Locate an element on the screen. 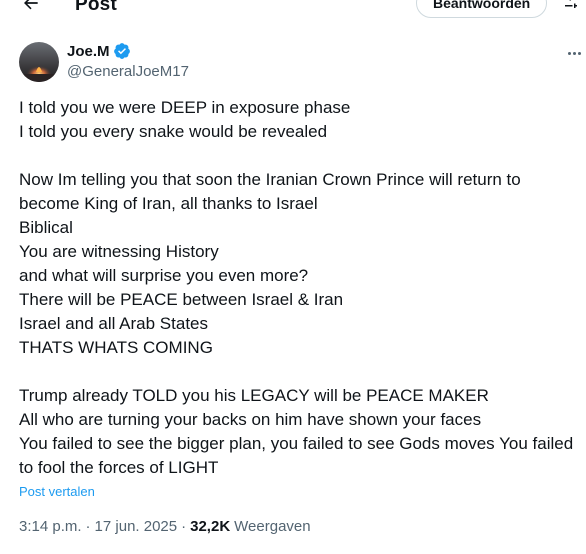 The height and width of the screenshot is (554, 586). tweet-line: Israel and all Arab States is located at coordinates (114, 323).